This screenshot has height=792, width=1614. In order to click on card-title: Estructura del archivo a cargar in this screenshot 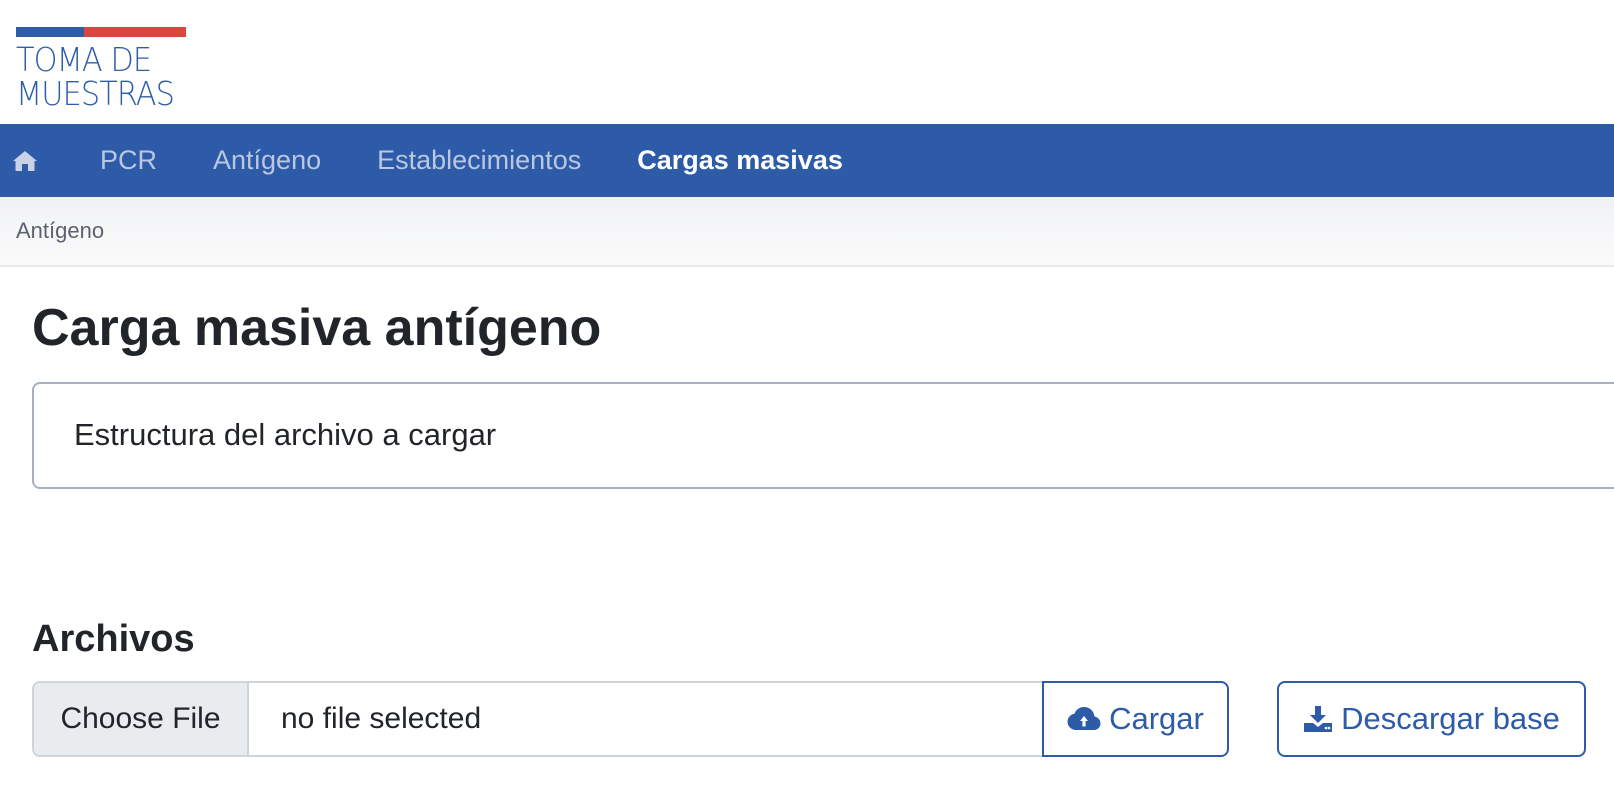, I will do `click(285, 434)`.